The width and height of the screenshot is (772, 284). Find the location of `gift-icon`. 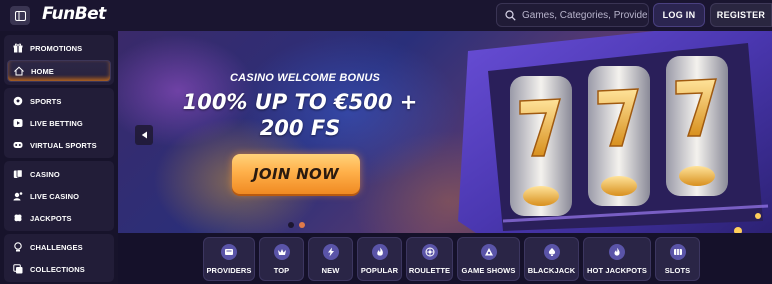

gift-icon is located at coordinates (18, 48).